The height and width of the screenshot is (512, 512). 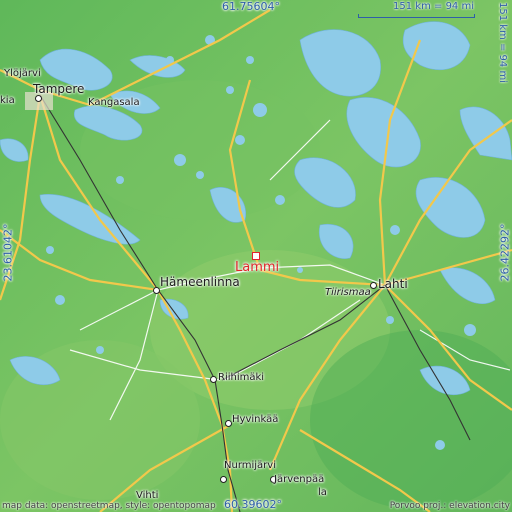 I want to click on place-la: la, so click(x=322, y=492).